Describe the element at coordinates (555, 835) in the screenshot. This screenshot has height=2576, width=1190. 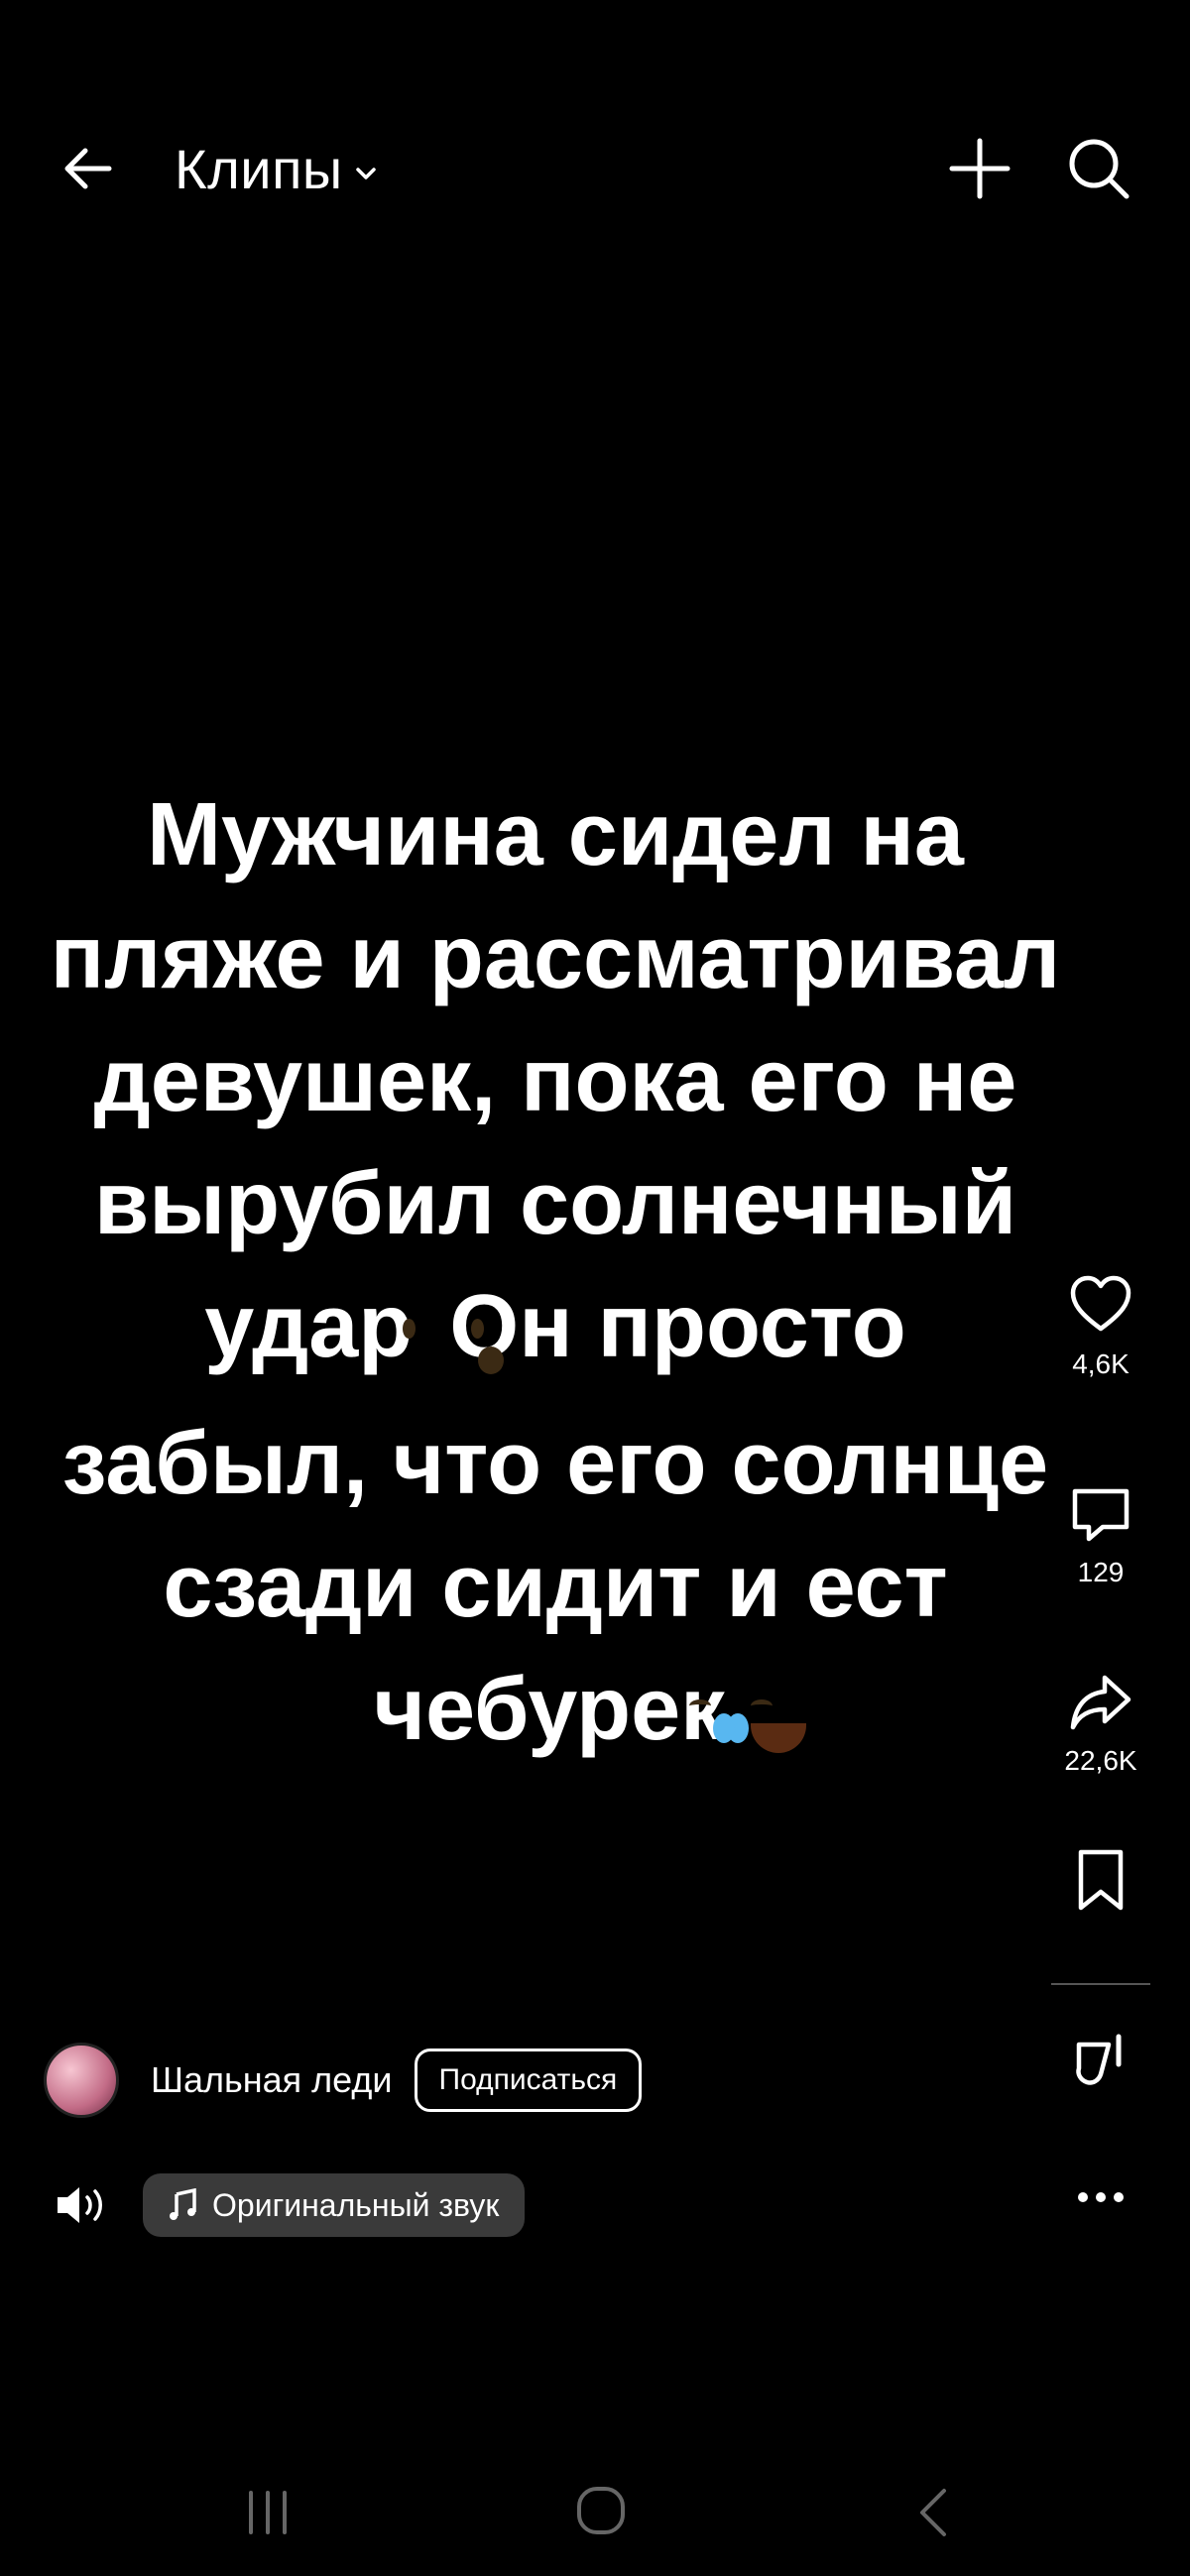
I see `caption-line: Мужчина сидел на` at that location.